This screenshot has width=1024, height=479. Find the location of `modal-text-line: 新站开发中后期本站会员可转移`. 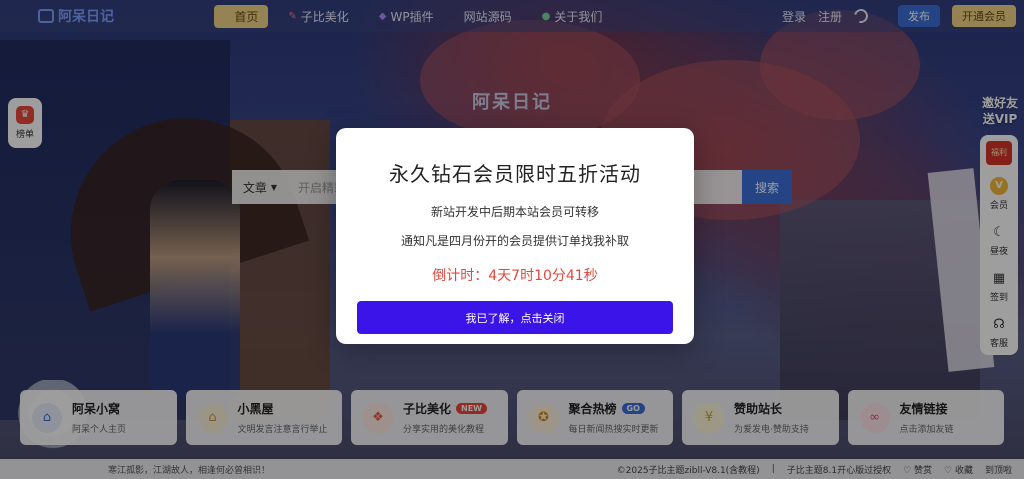

modal-text-line: 新站开发中后期本站会员可转移 is located at coordinates (514, 212).